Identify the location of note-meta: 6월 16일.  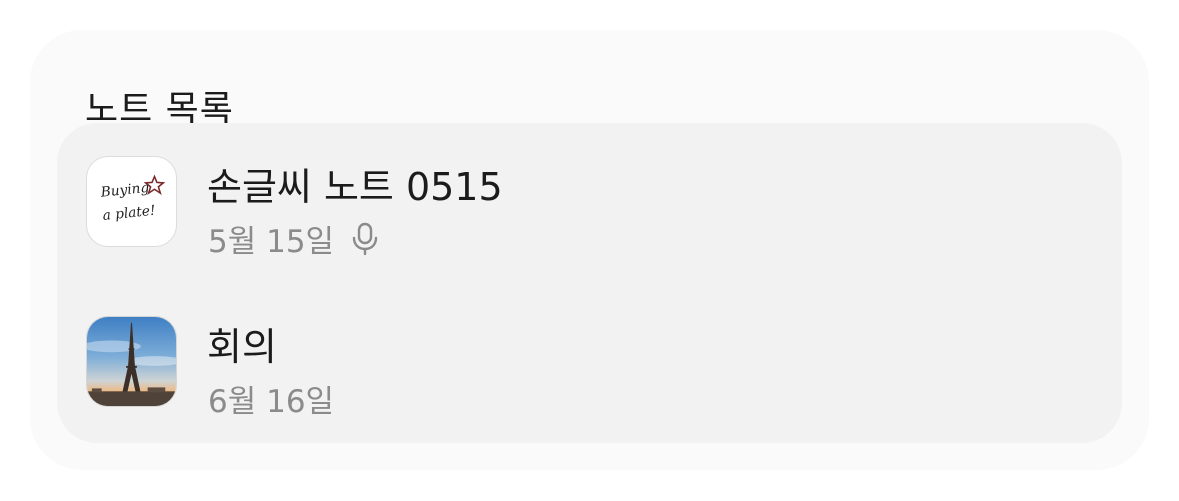
(271, 398).